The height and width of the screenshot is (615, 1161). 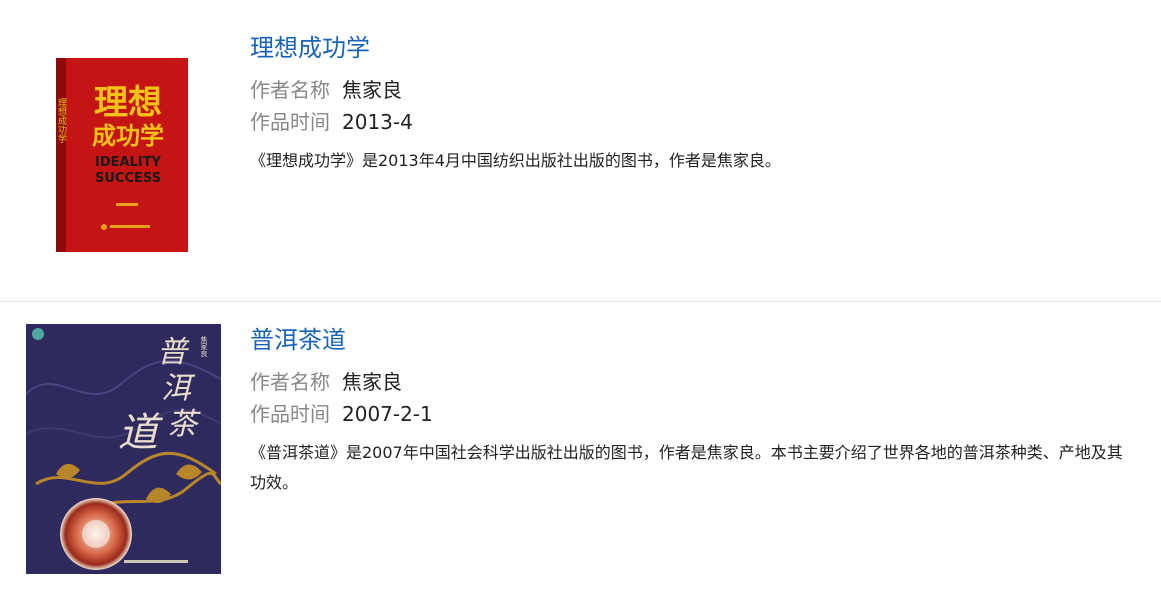 I want to click on cover-art: 普 洱 茶 道 焦家良, so click(x=123, y=449).